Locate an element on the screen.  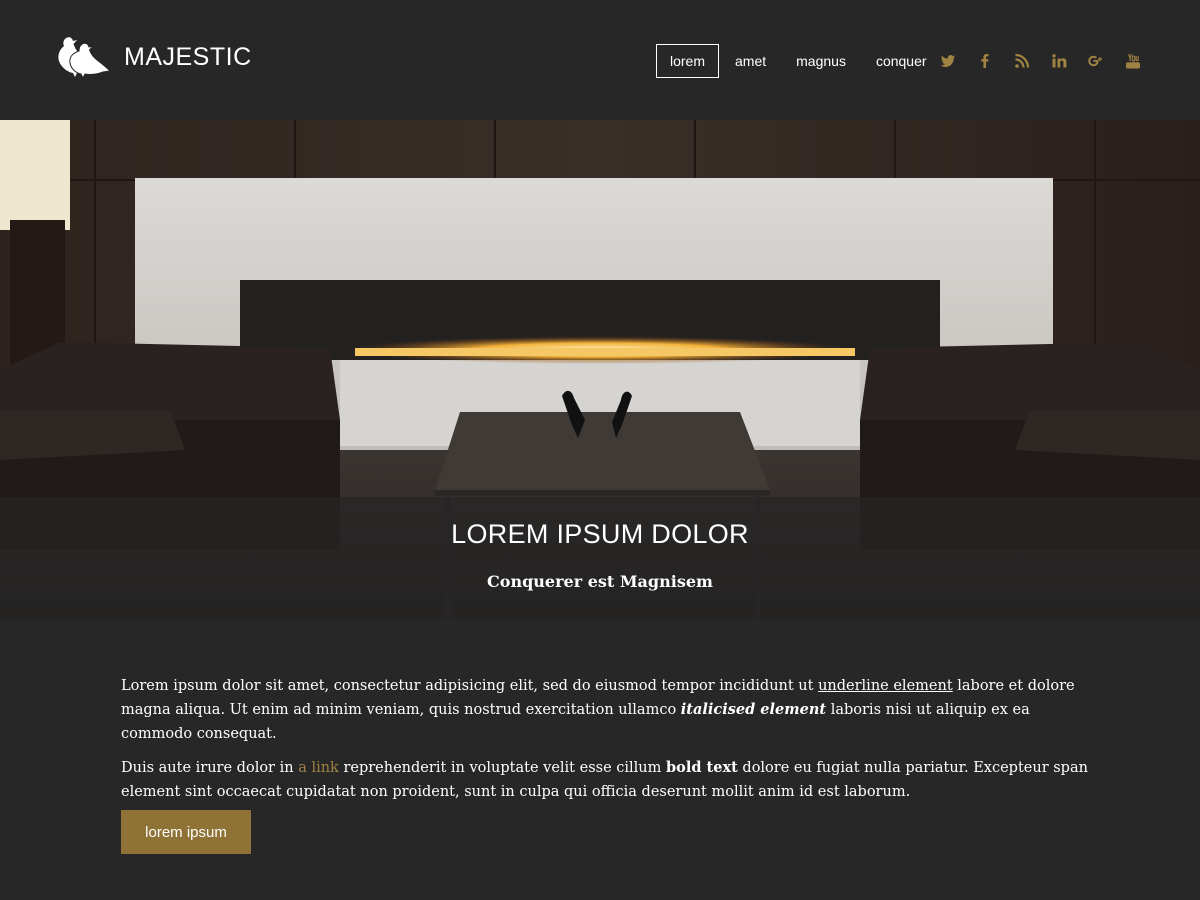
hero-title: LOREM IPSUM DOLOR is located at coordinates (600, 534).